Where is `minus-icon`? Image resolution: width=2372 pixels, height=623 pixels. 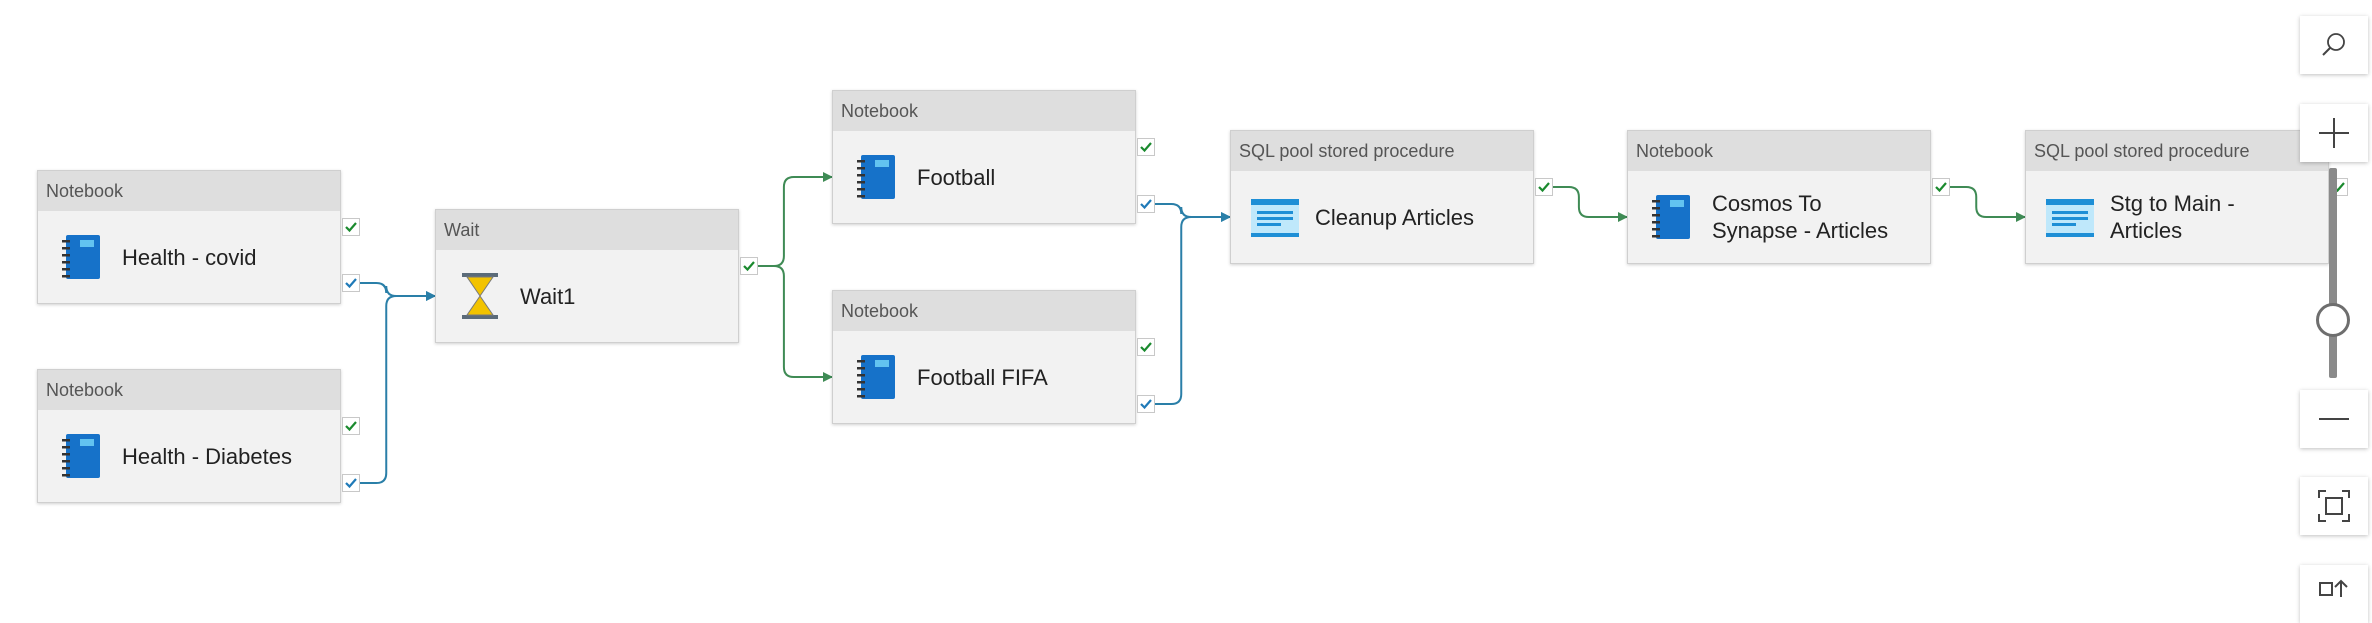
minus-icon is located at coordinates (2334, 419).